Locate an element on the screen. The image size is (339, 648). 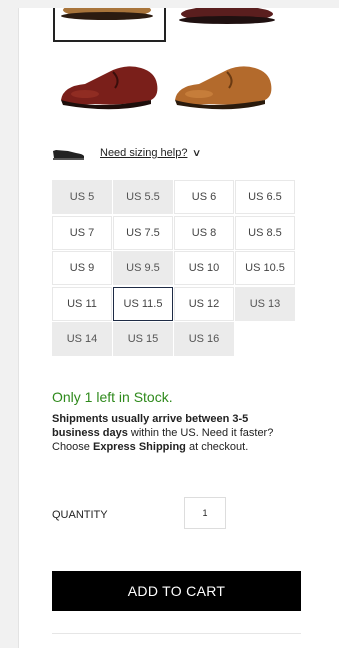
divider is located at coordinates (176, 633).